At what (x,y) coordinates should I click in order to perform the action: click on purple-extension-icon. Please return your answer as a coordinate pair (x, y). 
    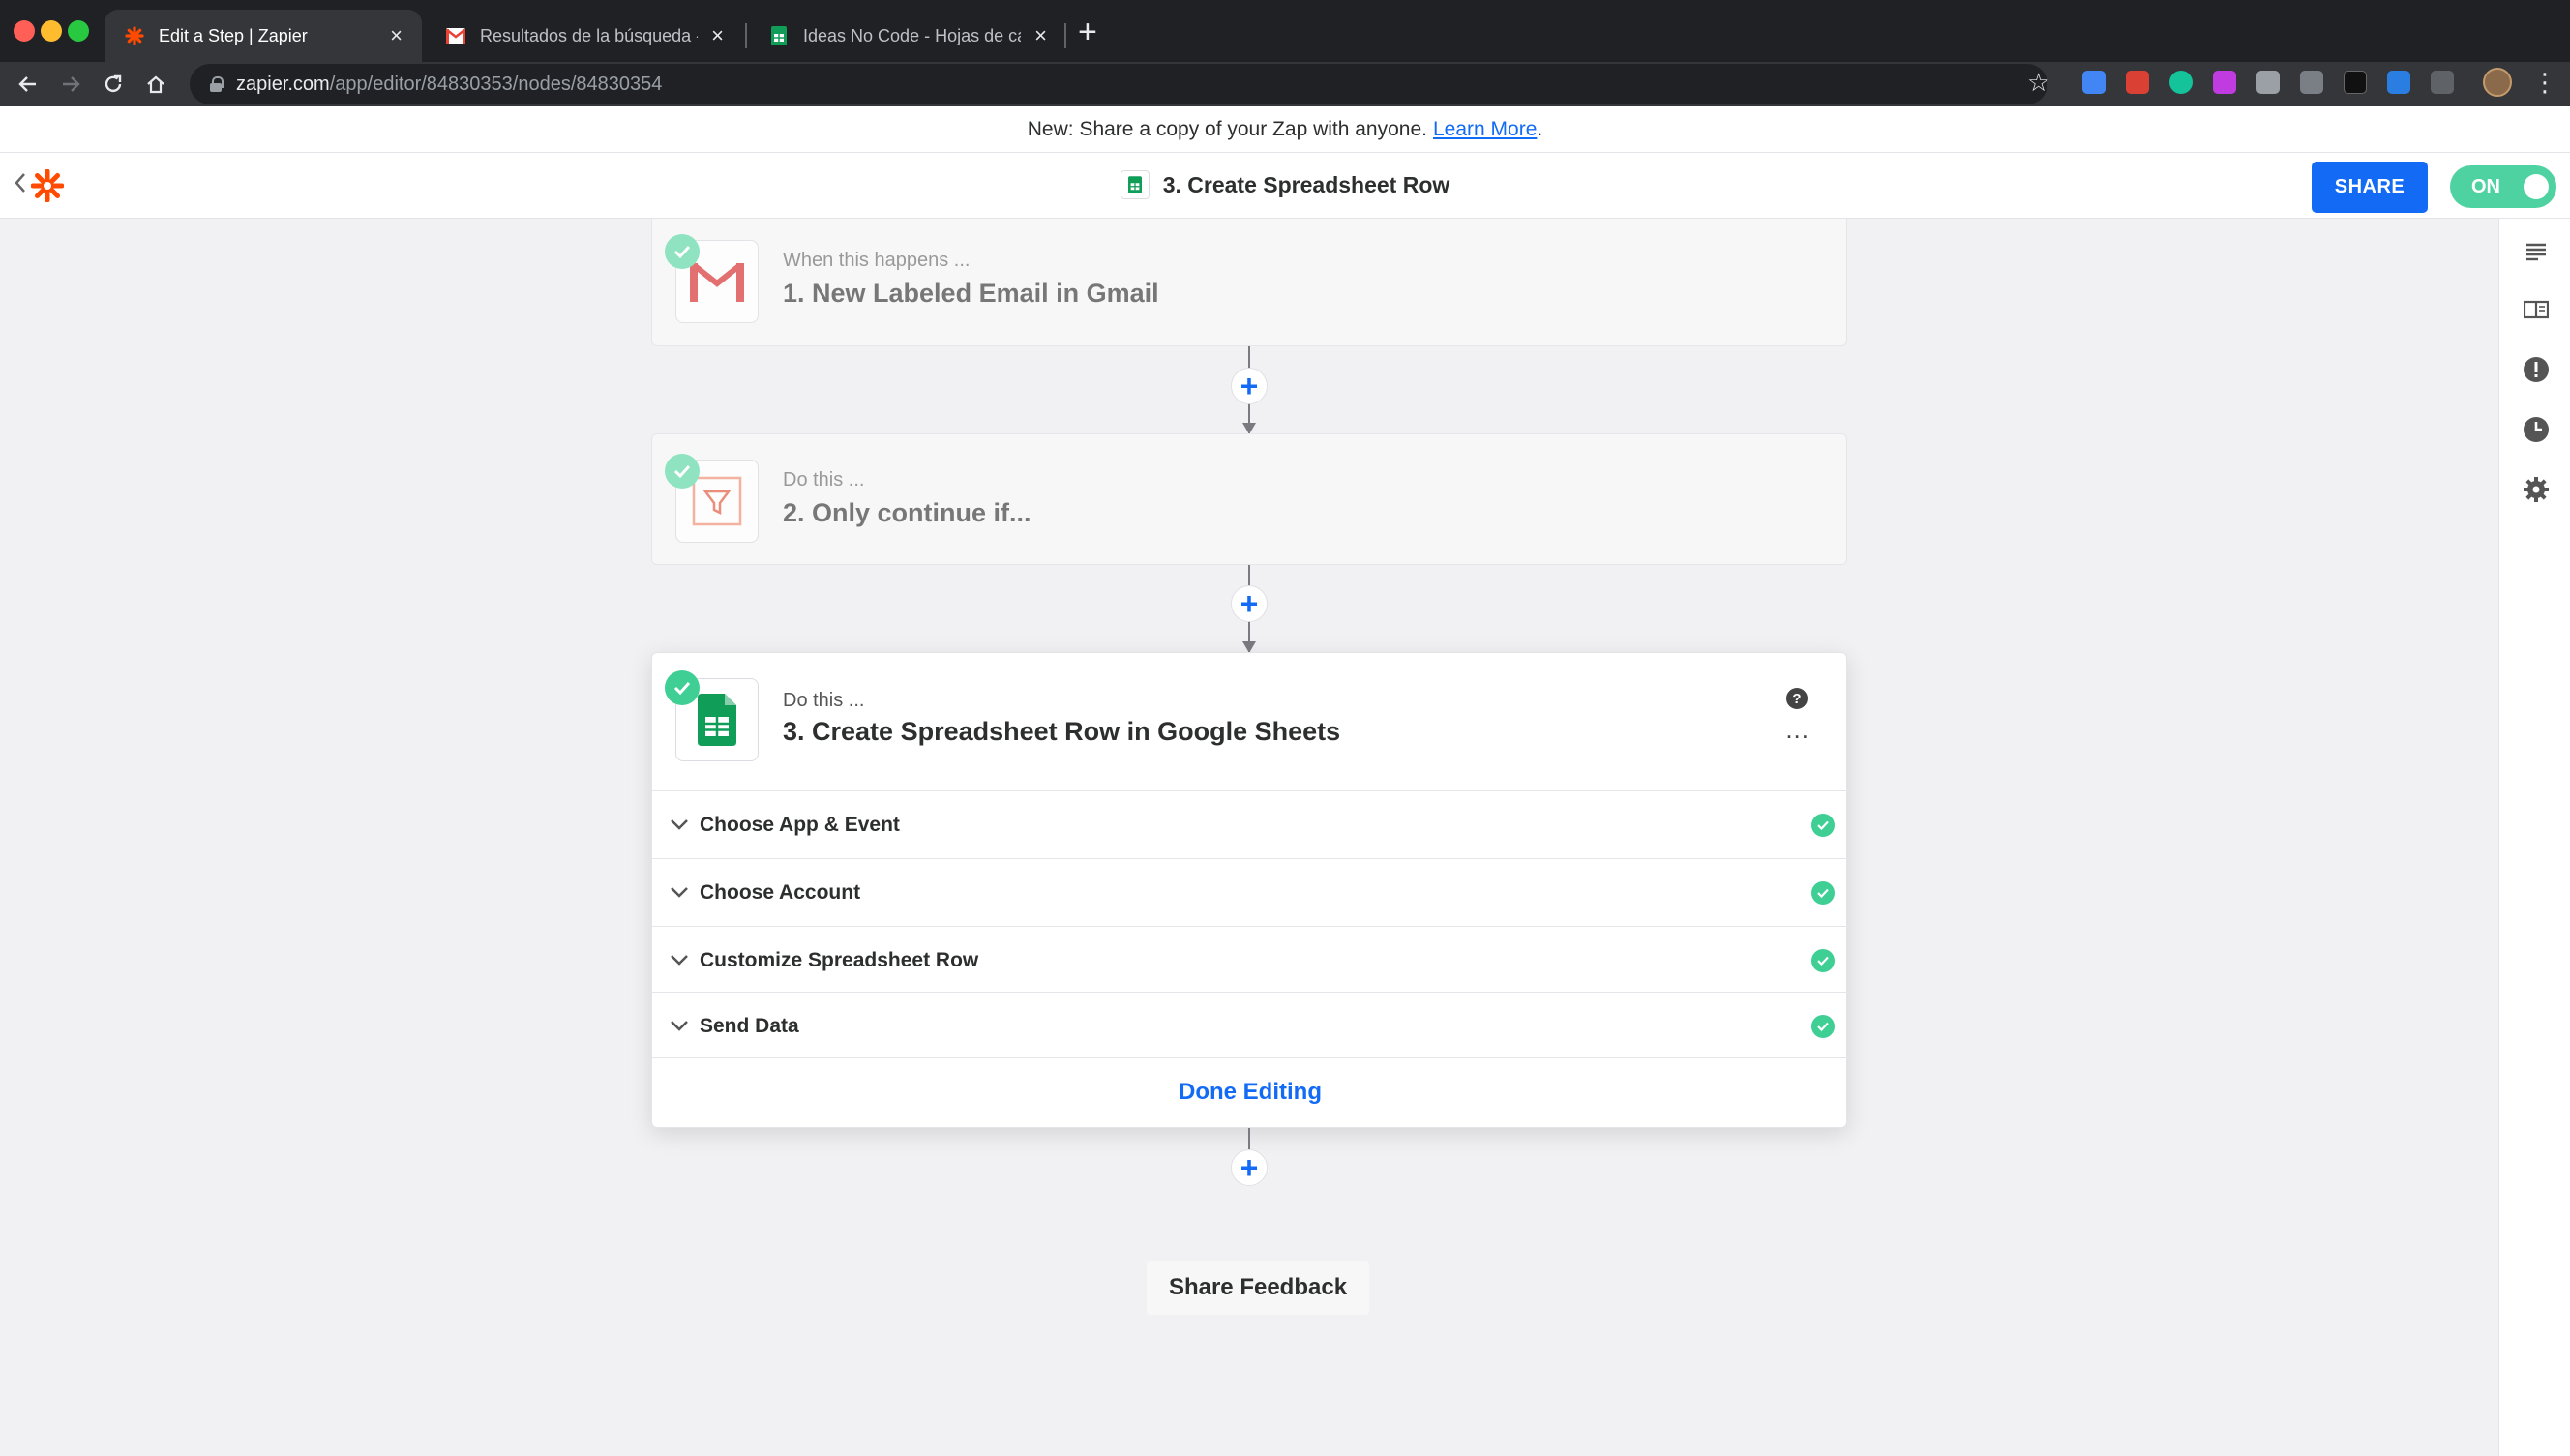
    Looking at the image, I should click on (2225, 83).